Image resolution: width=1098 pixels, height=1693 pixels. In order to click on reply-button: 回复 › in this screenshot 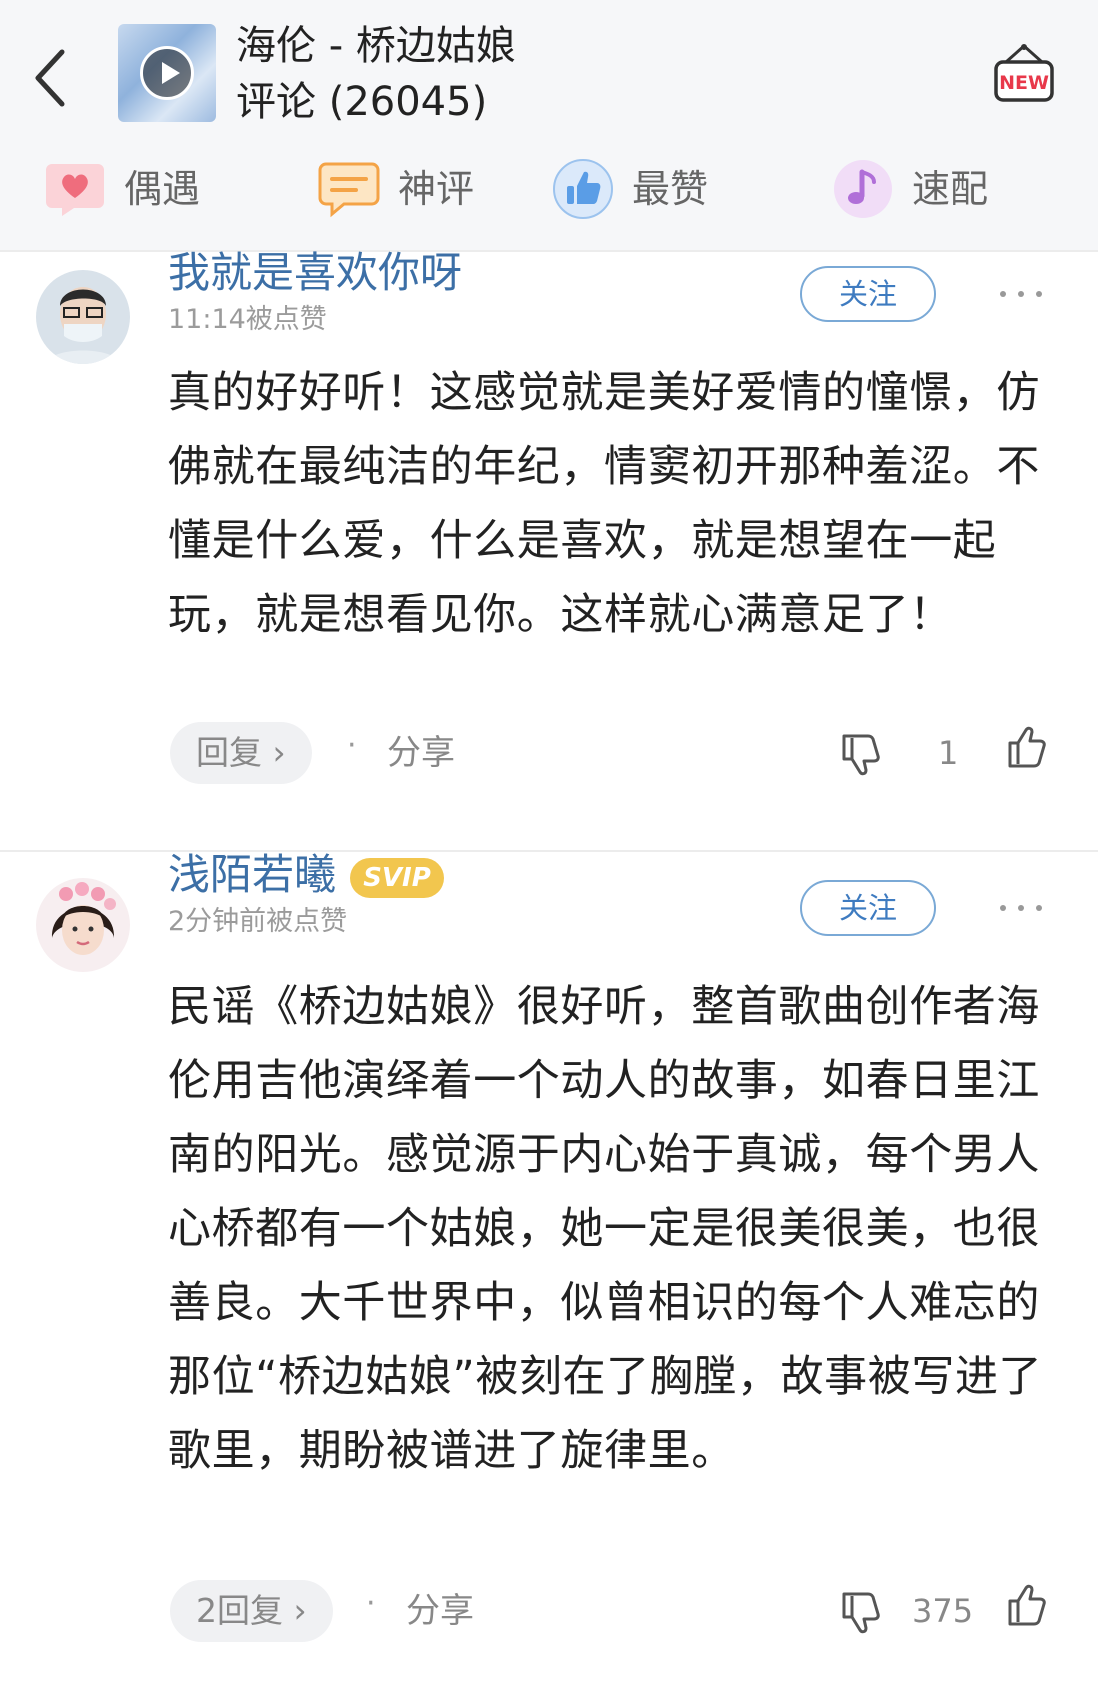, I will do `click(241, 753)`.